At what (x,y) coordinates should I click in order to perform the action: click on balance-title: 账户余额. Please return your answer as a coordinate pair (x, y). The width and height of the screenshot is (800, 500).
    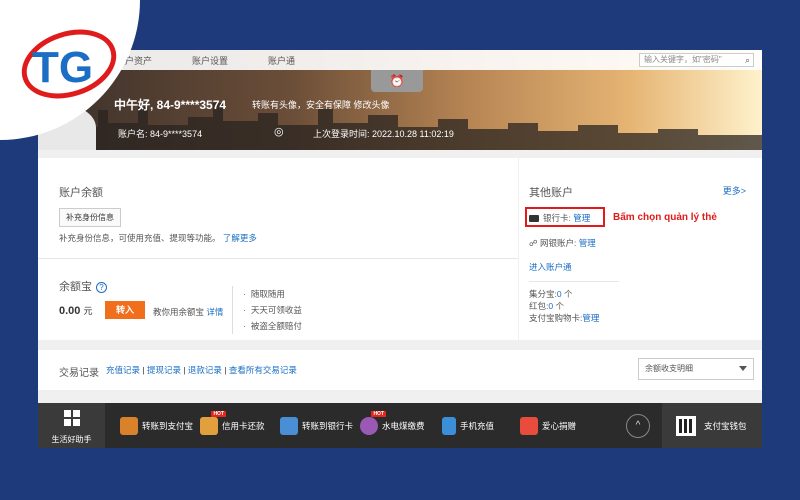
    Looking at the image, I should click on (81, 193).